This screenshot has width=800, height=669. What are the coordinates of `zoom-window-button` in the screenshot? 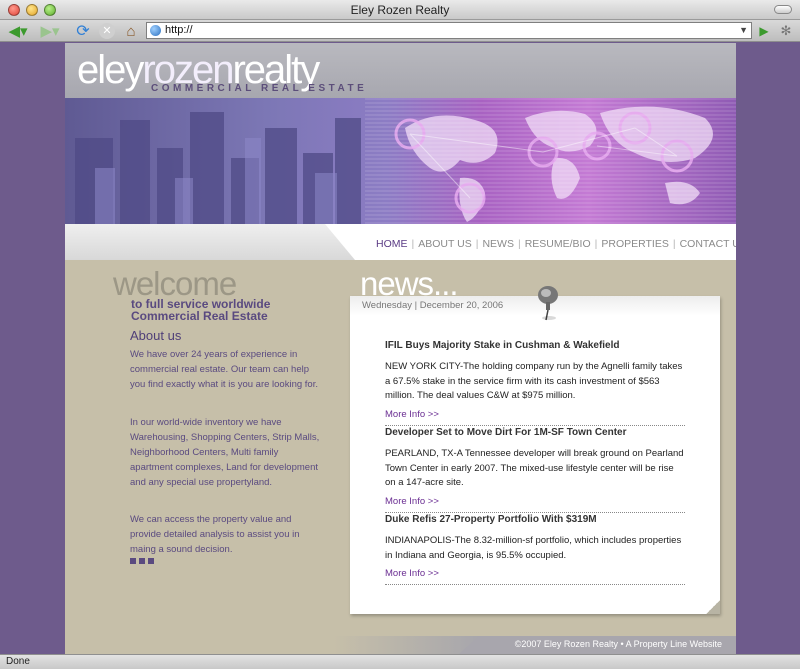 It's located at (50, 10).